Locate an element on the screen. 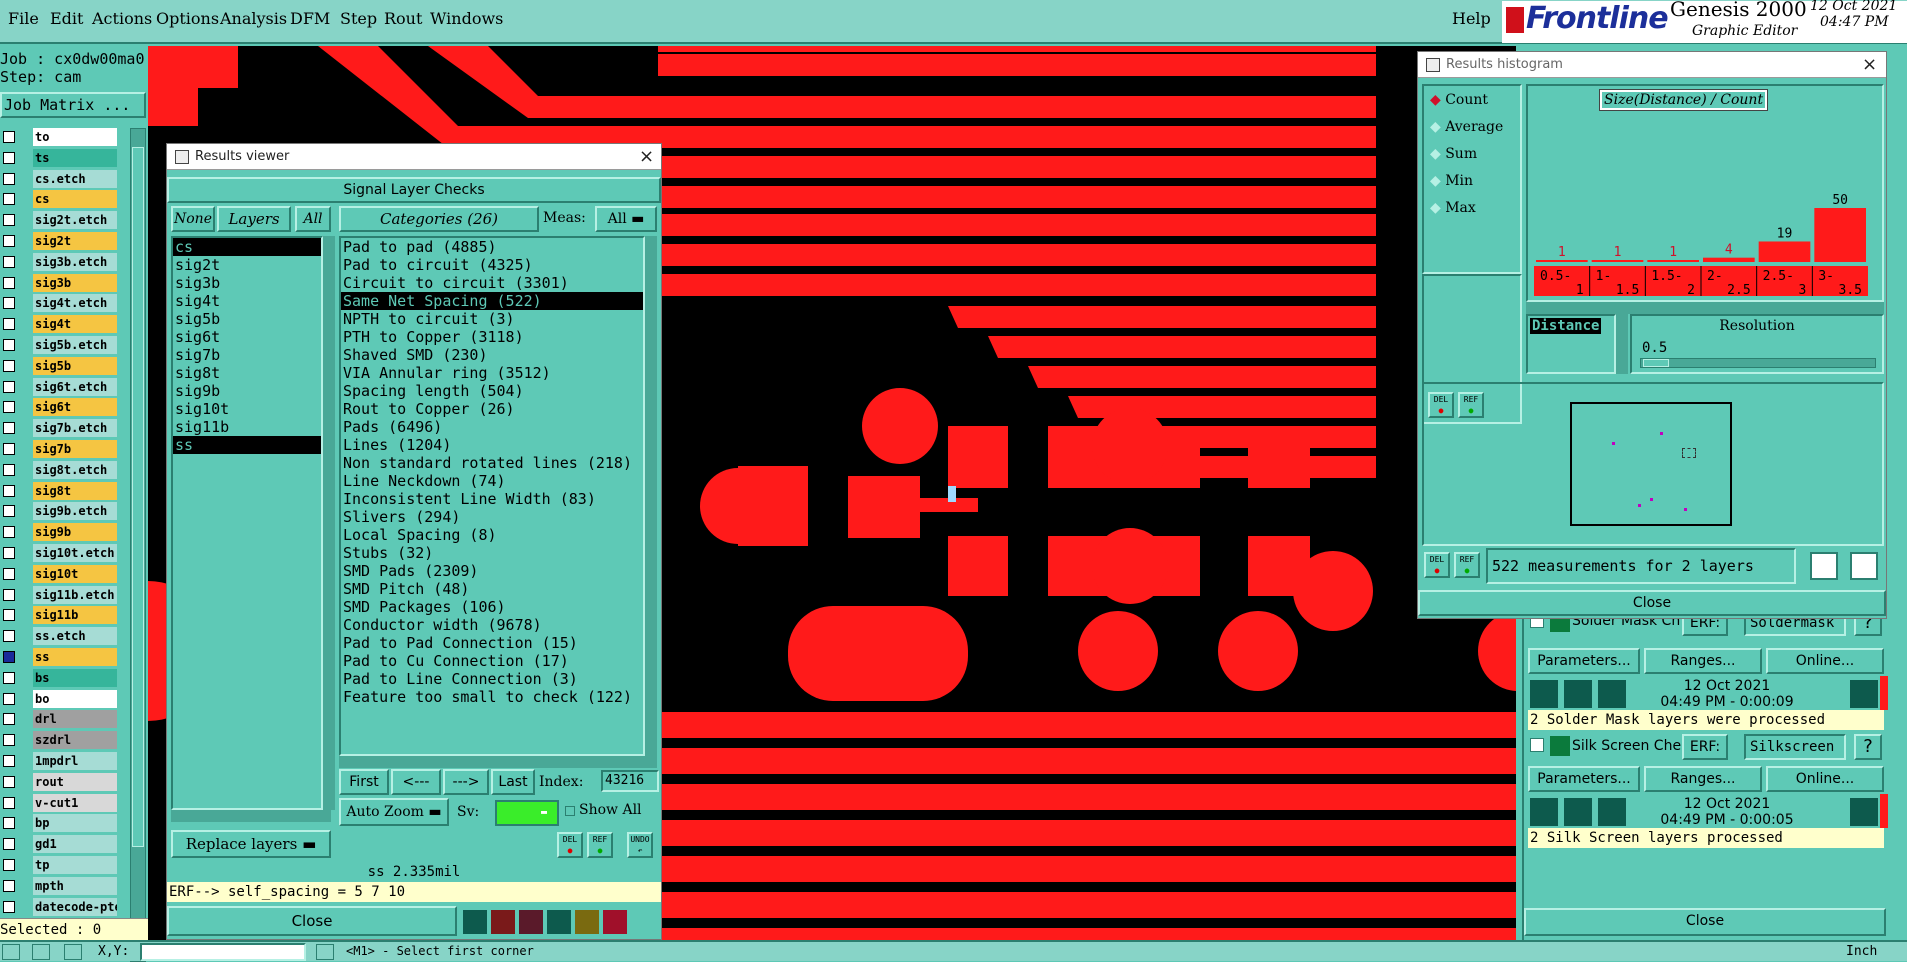 This screenshot has width=1907, height=962. slider-thumb is located at coordinates (1656, 363).